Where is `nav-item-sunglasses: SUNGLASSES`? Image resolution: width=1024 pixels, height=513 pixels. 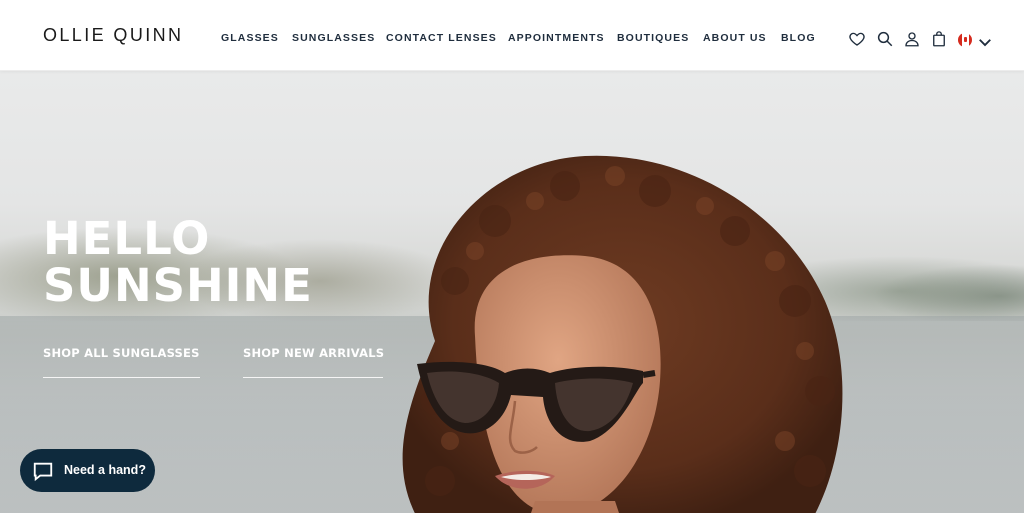
nav-item-sunglasses: SUNGLASSES is located at coordinates (333, 38).